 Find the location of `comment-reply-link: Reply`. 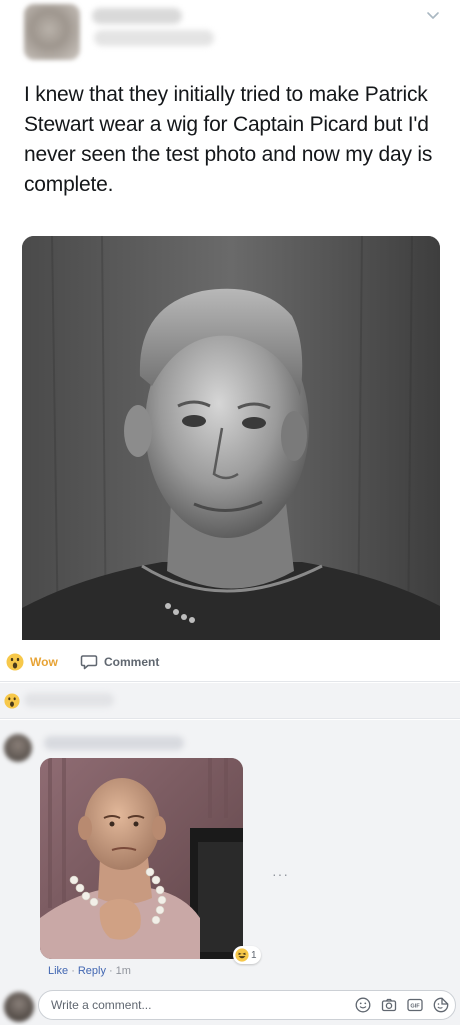

comment-reply-link: Reply is located at coordinates (92, 971).